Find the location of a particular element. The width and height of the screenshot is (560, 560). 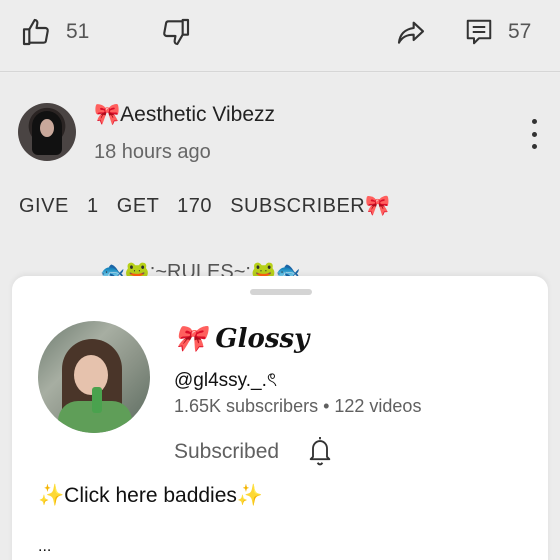

dislike-button is located at coordinates (176, 32).